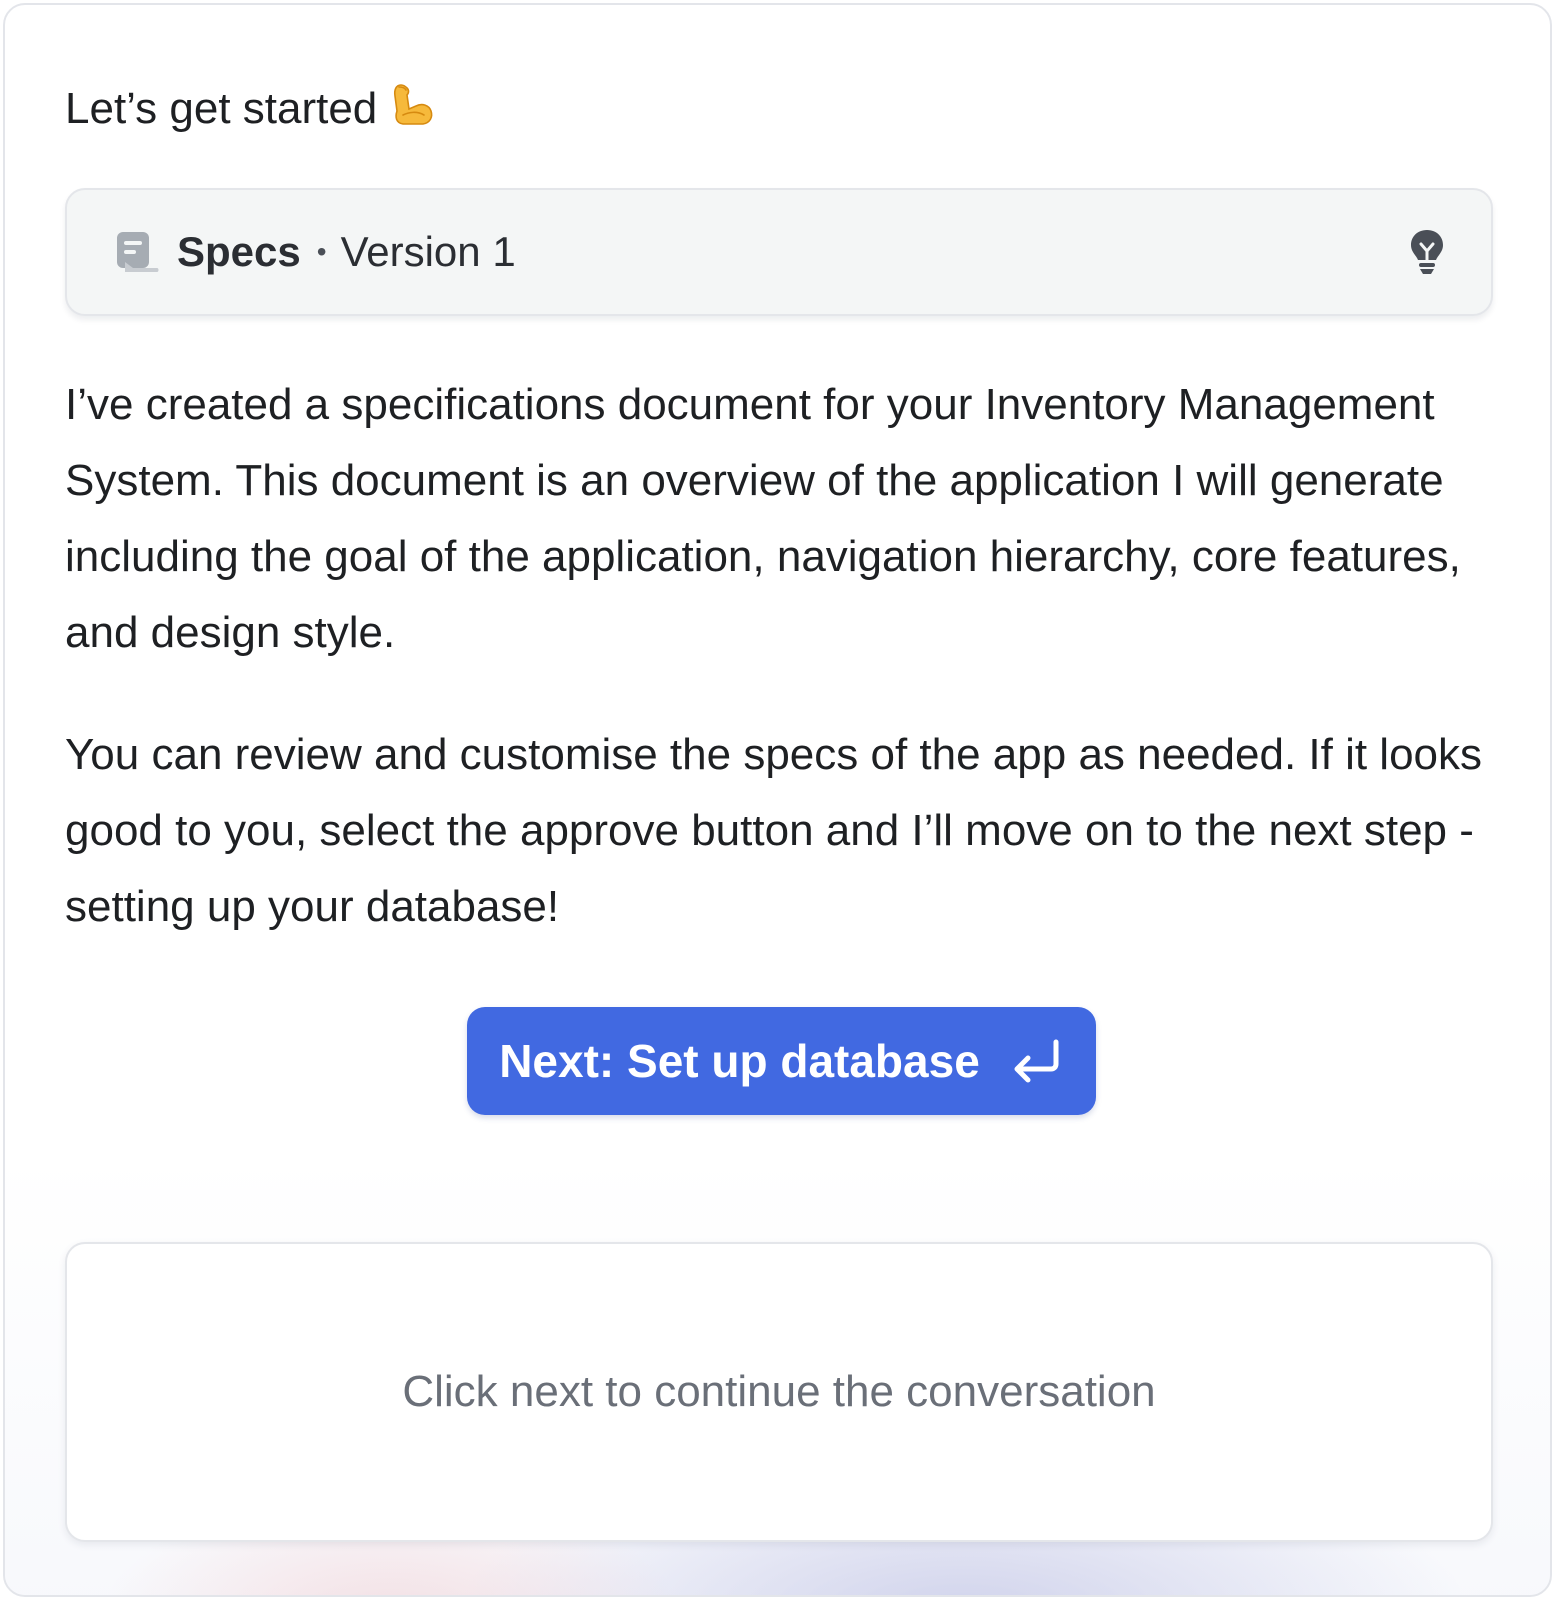 Image resolution: width=1553 pixels, height=1600 pixels. What do you see at coordinates (221, 108) in the screenshot?
I see `greeting-text: Let’s get started` at bounding box center [221, 108].